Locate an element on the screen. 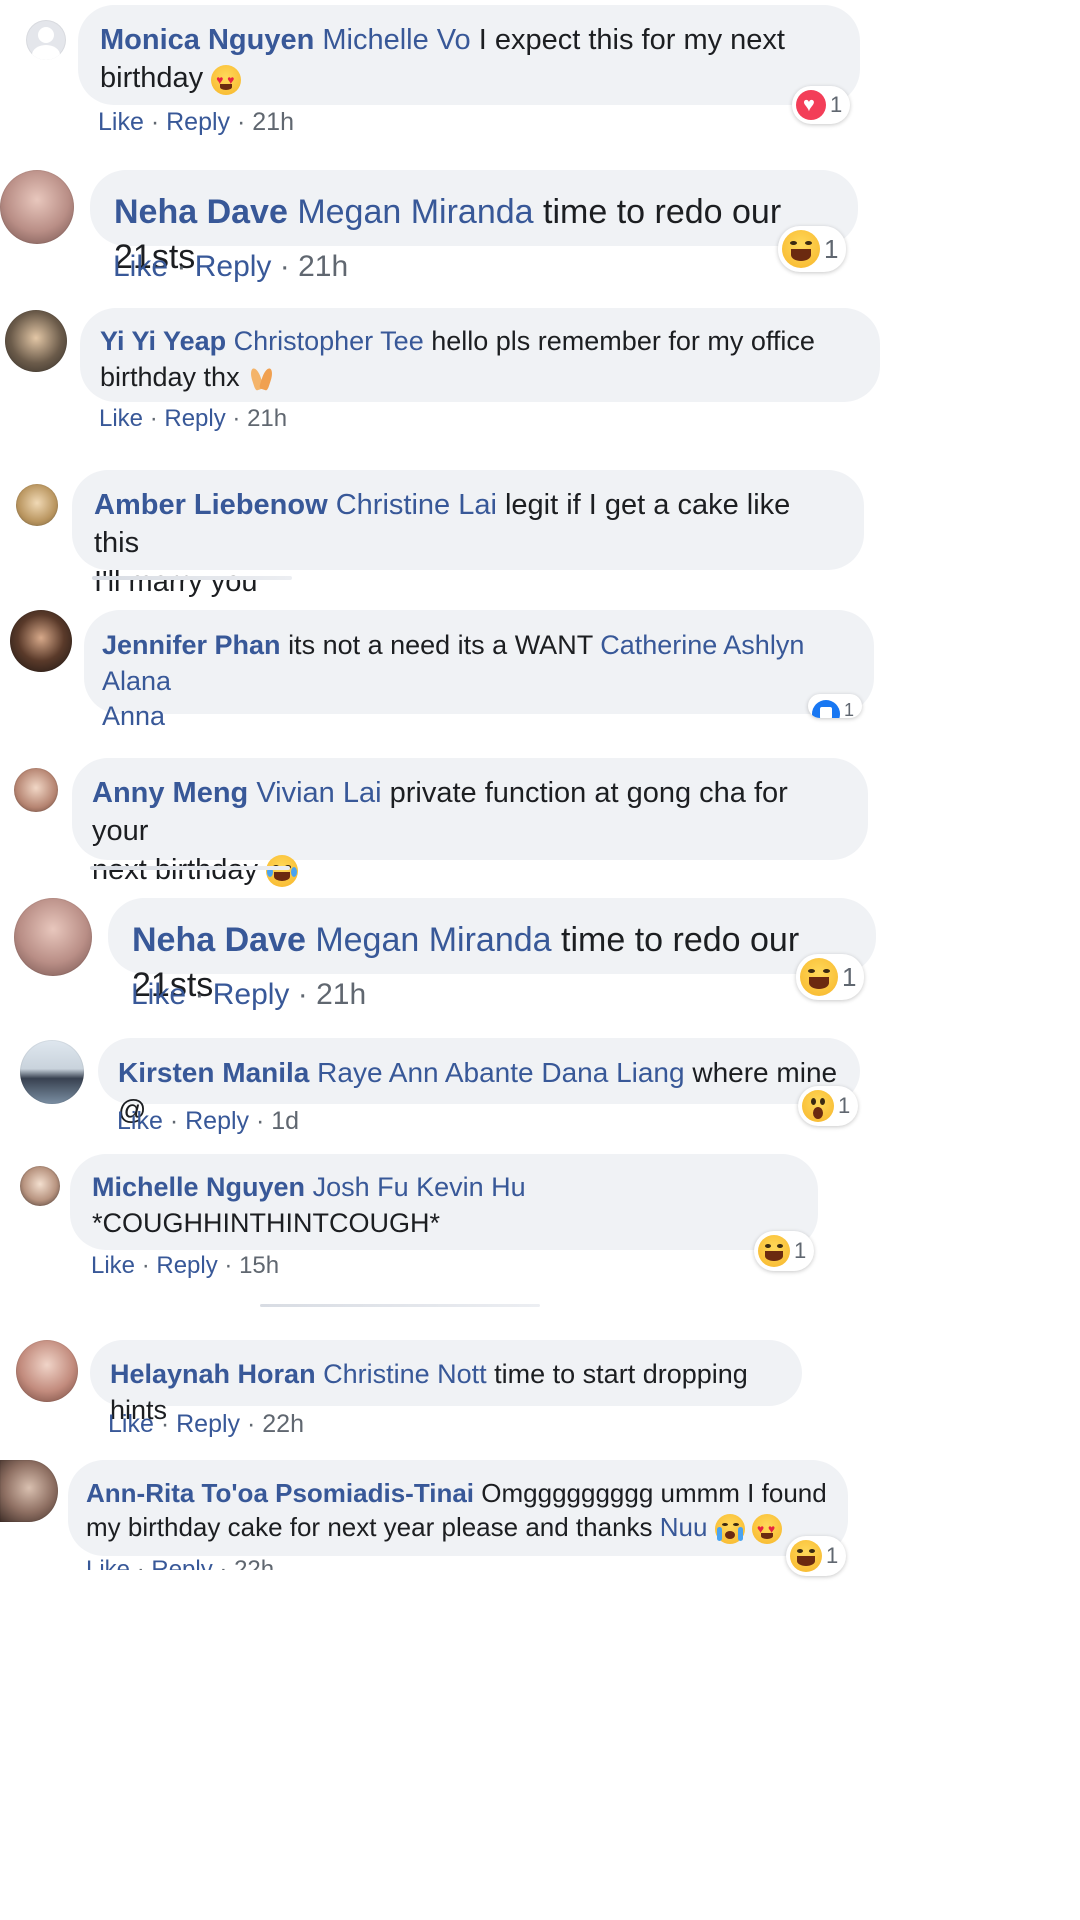  comment-text-line2: birthday thx is located at coordinates (170, 376).